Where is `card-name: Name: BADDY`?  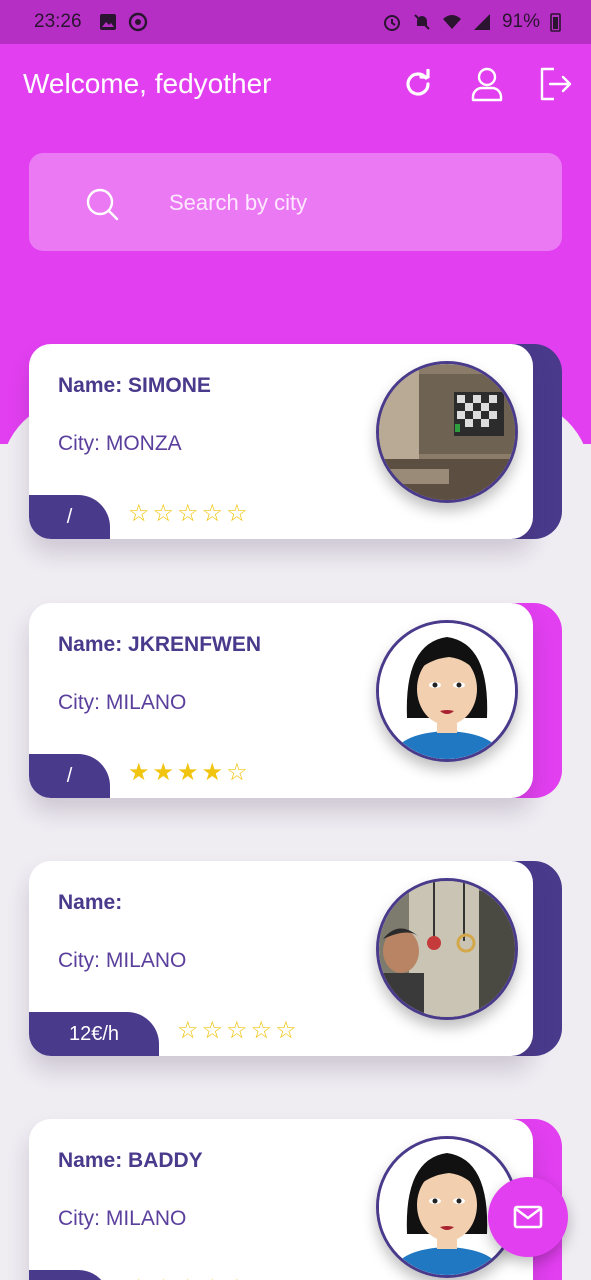 card-name: Name: BADDY is located at coordinates (130, 1160).